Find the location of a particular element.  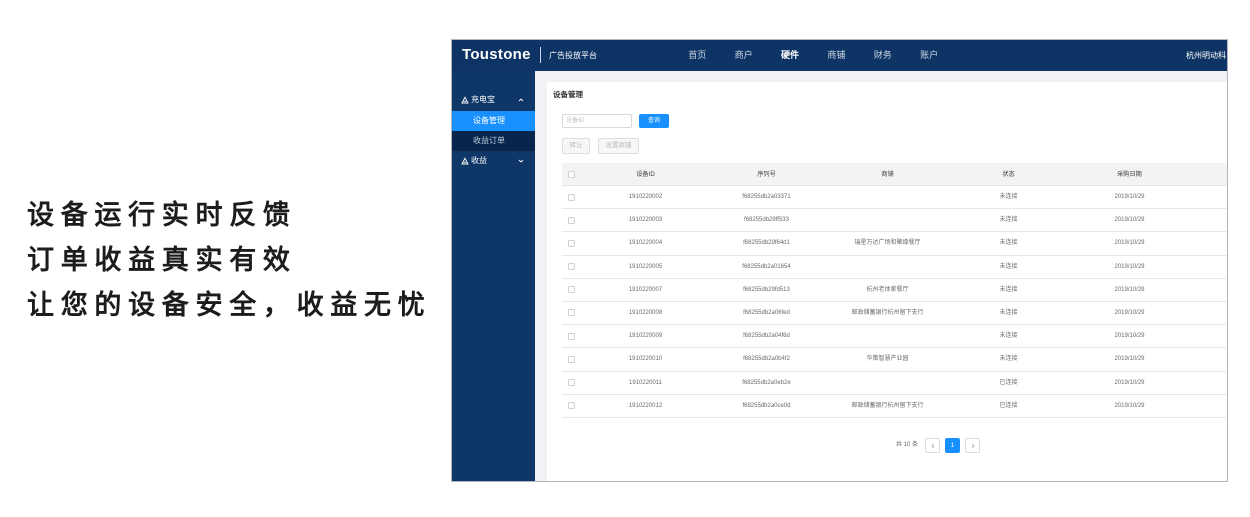

pagination-page-button: 1 is located at coordinates (952, 445).